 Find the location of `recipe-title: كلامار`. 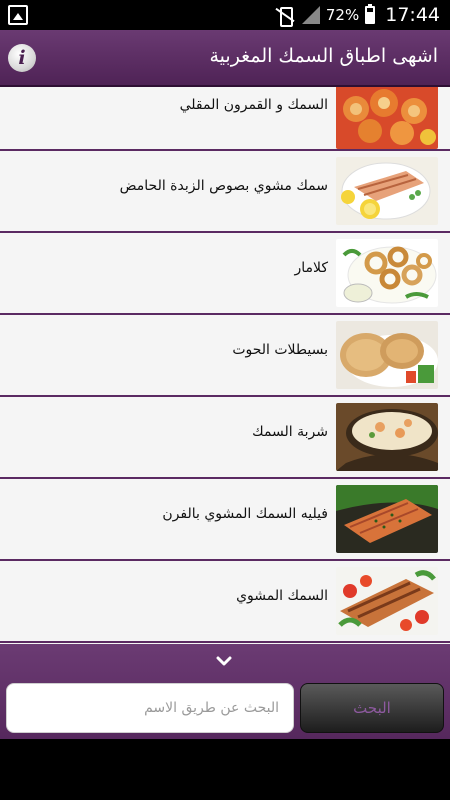

recipe-title: كلامار is located at coordinates (311, 268).